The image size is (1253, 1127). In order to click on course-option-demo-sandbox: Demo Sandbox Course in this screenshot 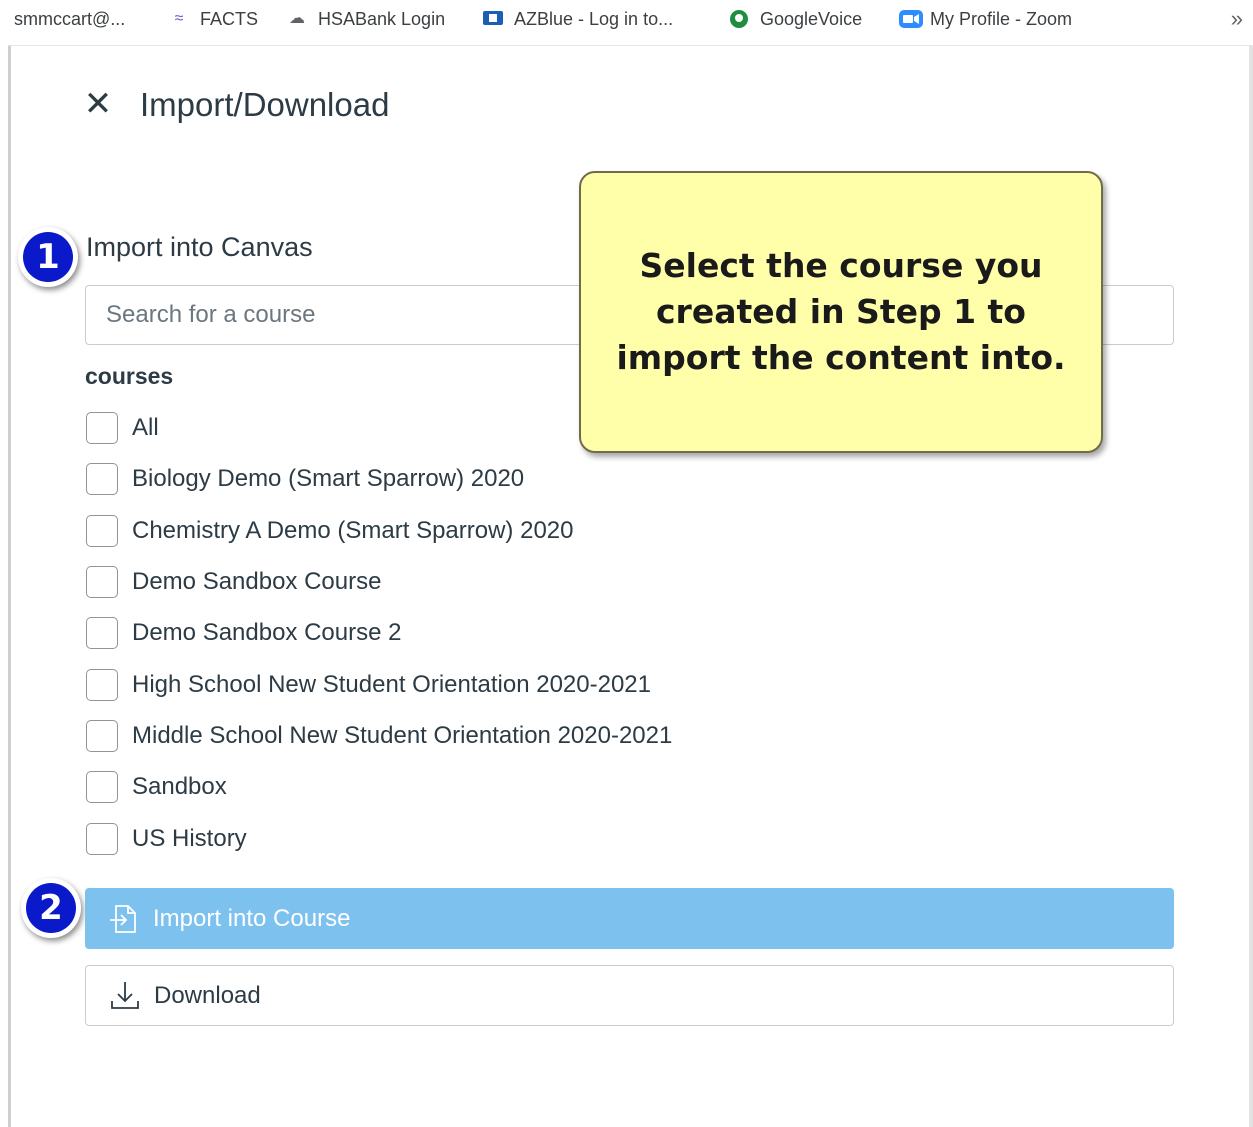, I will do `click(233, 582)`.